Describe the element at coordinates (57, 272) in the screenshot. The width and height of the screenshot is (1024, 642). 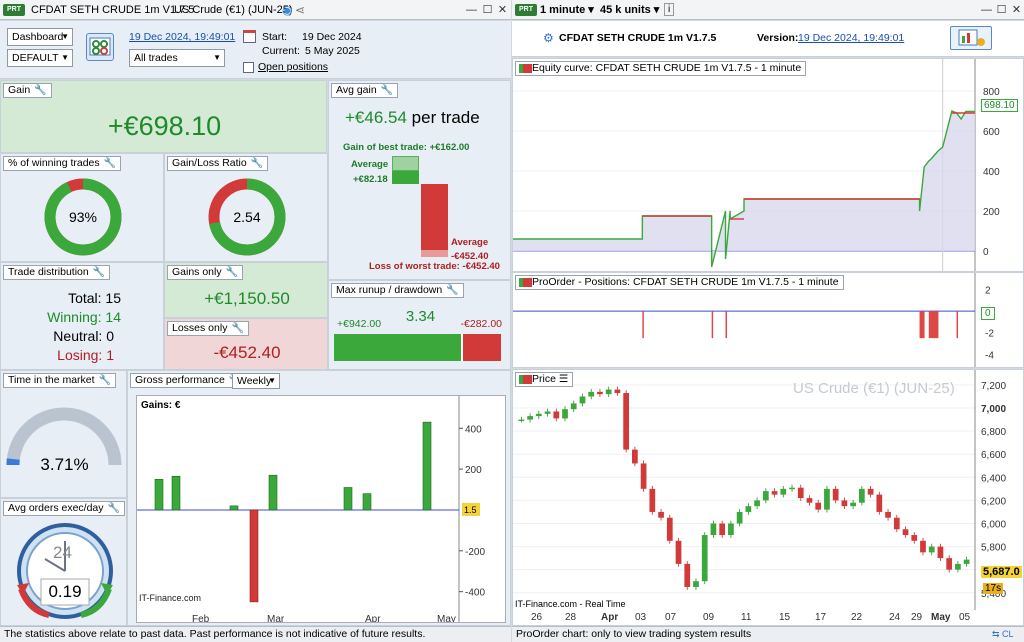
I see `distribution-title: Trade distribution 🔧` at that location.